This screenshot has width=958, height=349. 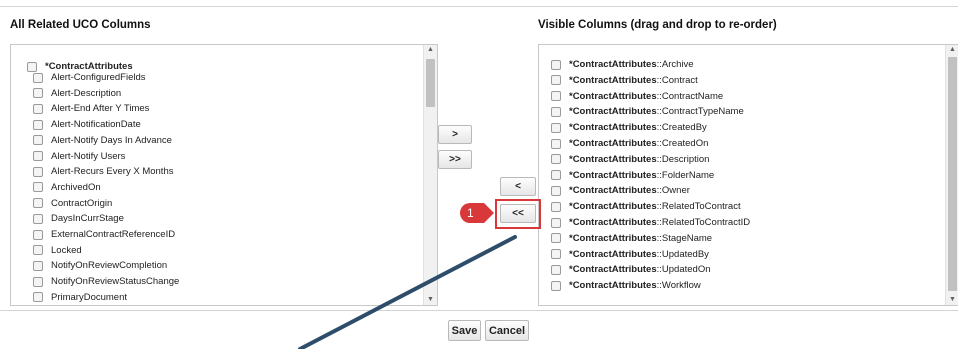 I want to click on pointer-arrow-line, so click(x=407, y=292).